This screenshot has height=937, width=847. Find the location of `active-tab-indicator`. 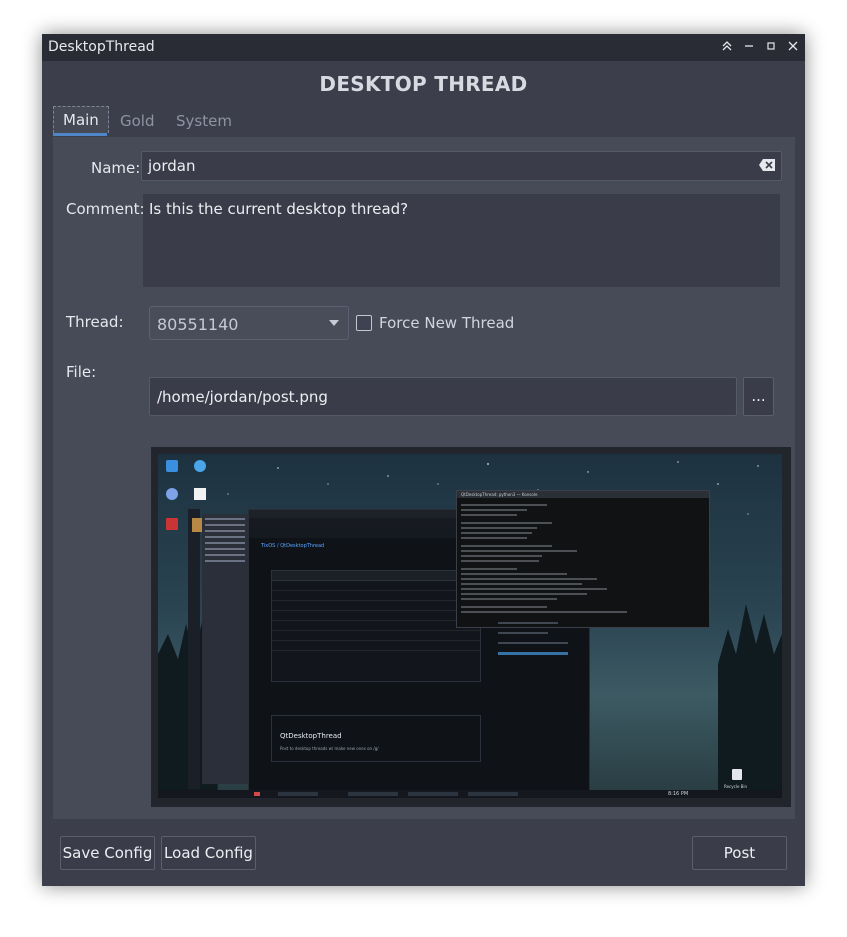

active-tab-indicator is located at coordinates (80, 134).